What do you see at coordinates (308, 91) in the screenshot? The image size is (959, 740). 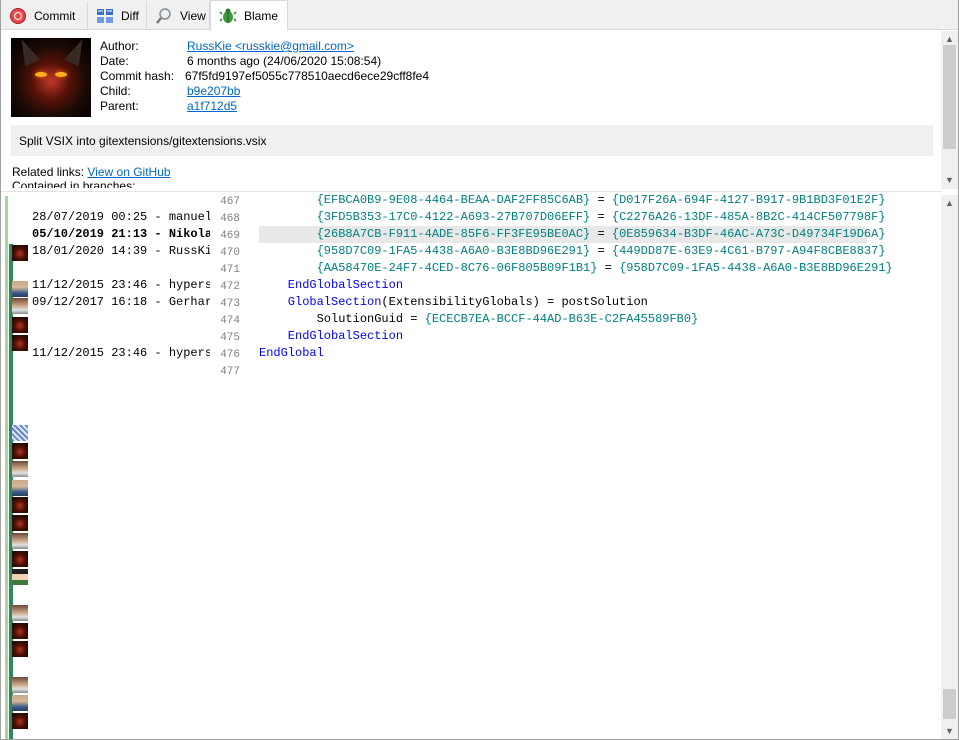 I see `child-link: b9e207bb` at bounding box center [308, 91].